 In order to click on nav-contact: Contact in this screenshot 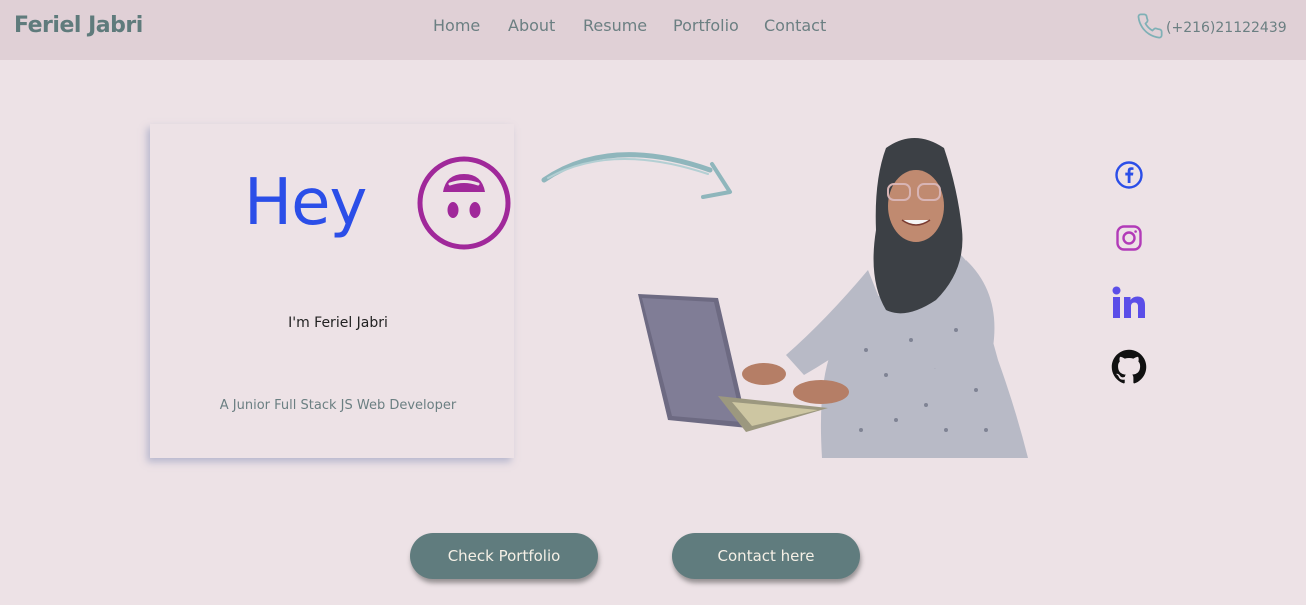, I will do `click(795, 25)`.